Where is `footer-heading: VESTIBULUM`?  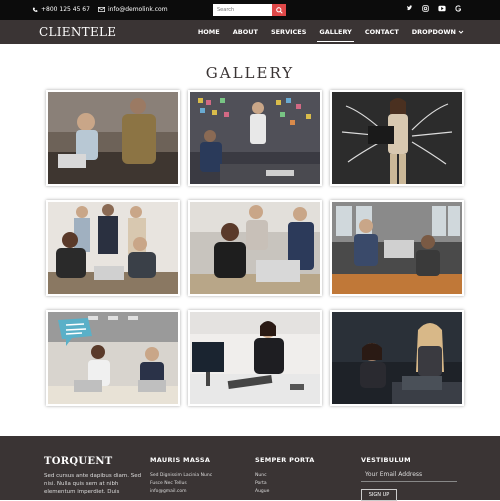 footer-heading: VESTIBULUM is located at coordinates (386, 460).